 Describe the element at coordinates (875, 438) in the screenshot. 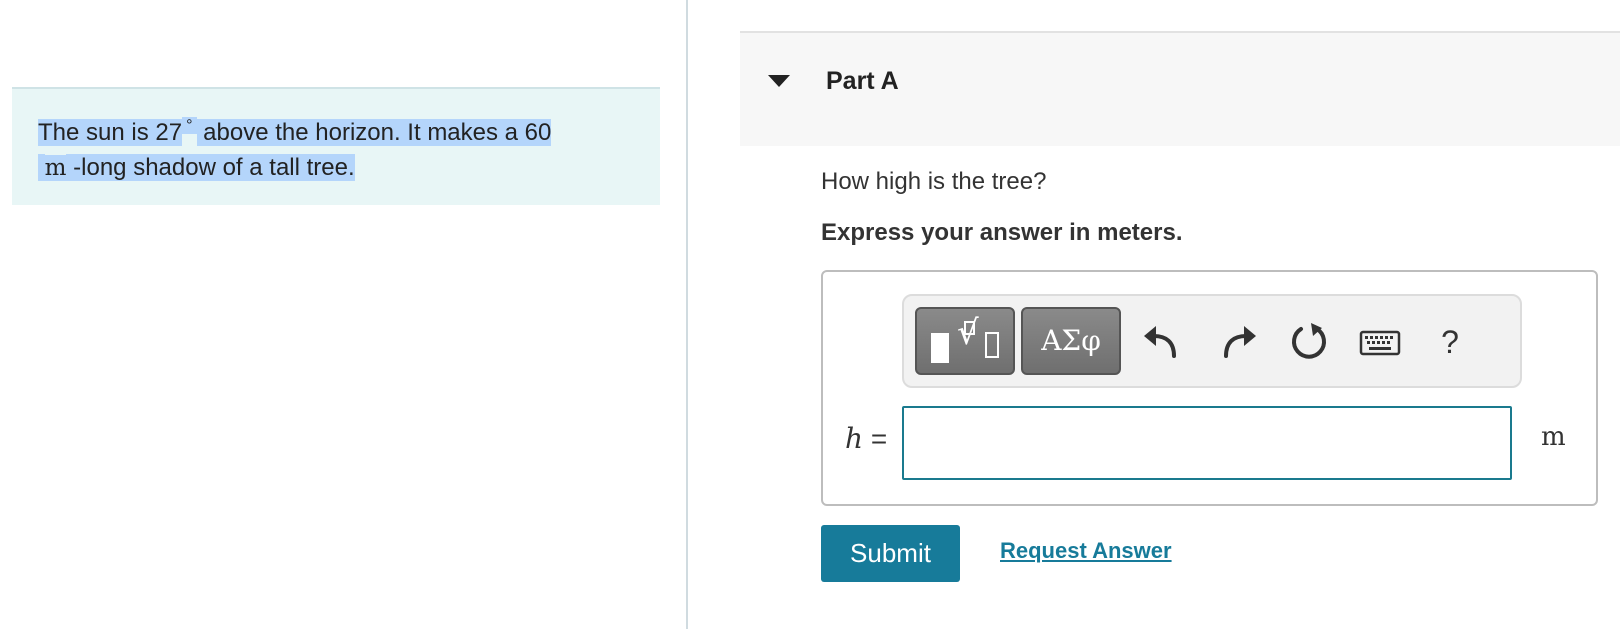

I see `equals-sign: =` at that location.